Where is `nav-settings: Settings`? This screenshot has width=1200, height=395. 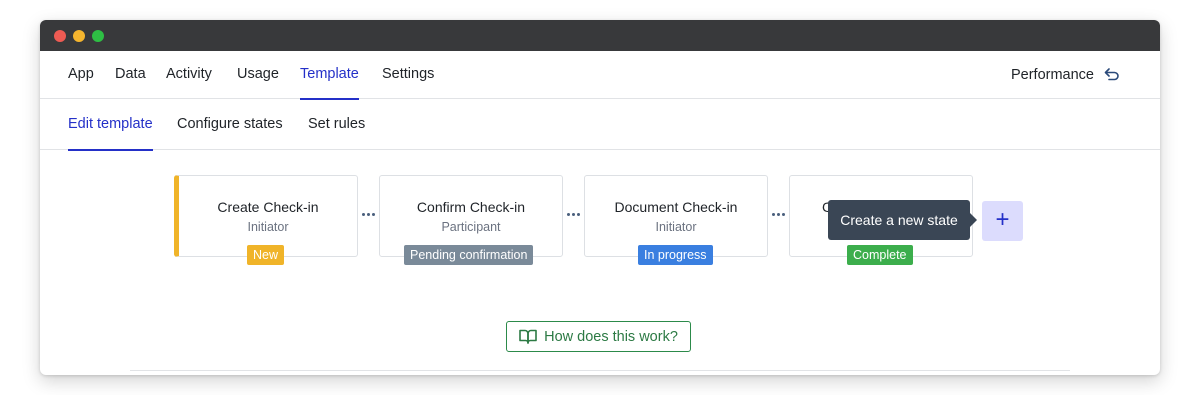 nav-settings: Settings is located at coordinates (408, 75).